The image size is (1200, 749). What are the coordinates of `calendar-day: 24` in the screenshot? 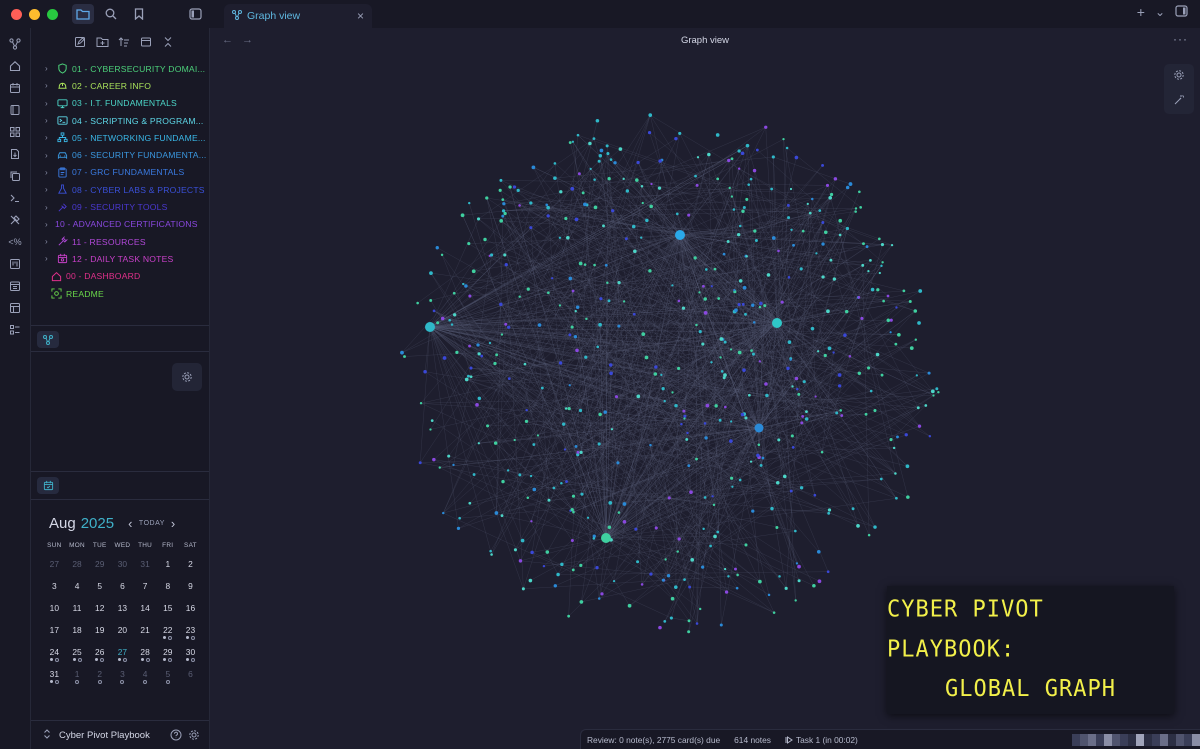 It's located at (54, 655).